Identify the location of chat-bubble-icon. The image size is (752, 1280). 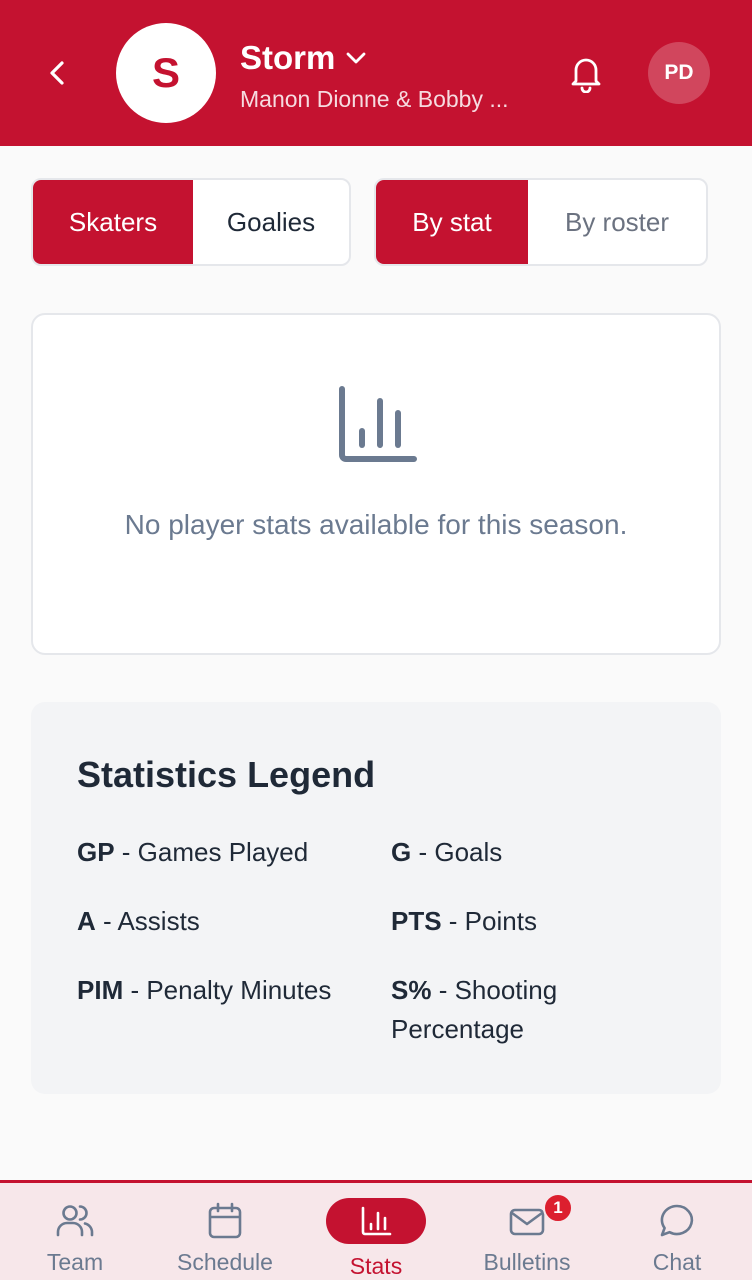
(677, 1220).